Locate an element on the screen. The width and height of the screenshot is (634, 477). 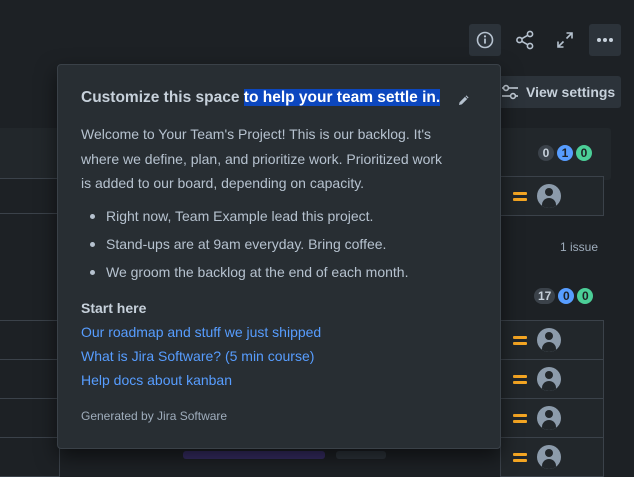
share-button is located at coordinates (525, 40).